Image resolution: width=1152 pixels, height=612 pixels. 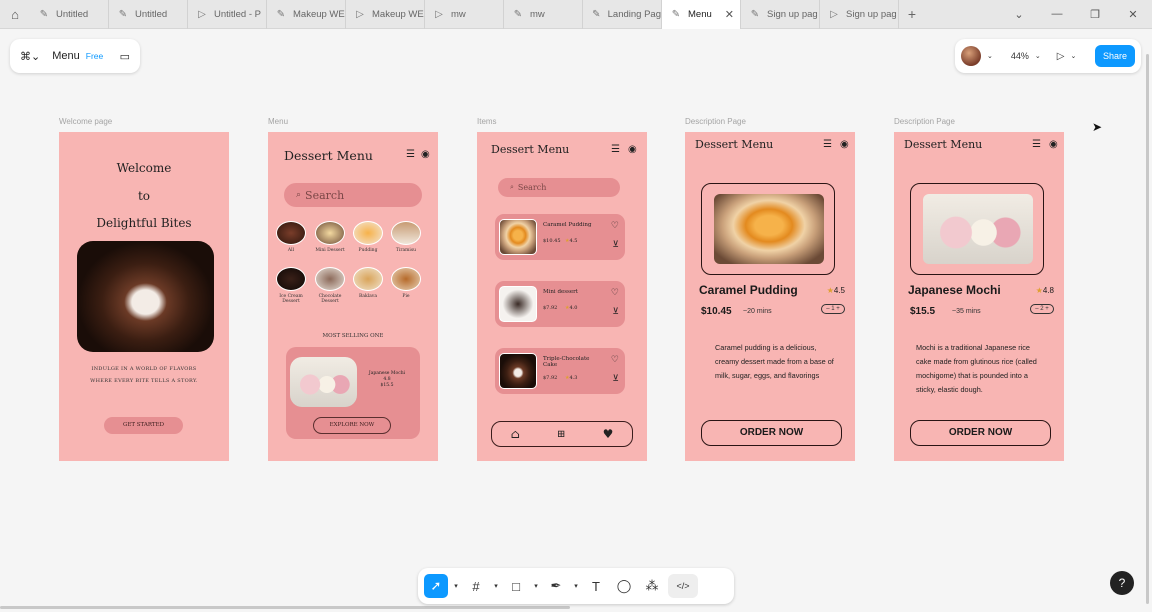 I want to click on menu-item-card: Caramel Pudding $10.45 ★4.5 ♡ ⊻, so click(x=560, y=237).